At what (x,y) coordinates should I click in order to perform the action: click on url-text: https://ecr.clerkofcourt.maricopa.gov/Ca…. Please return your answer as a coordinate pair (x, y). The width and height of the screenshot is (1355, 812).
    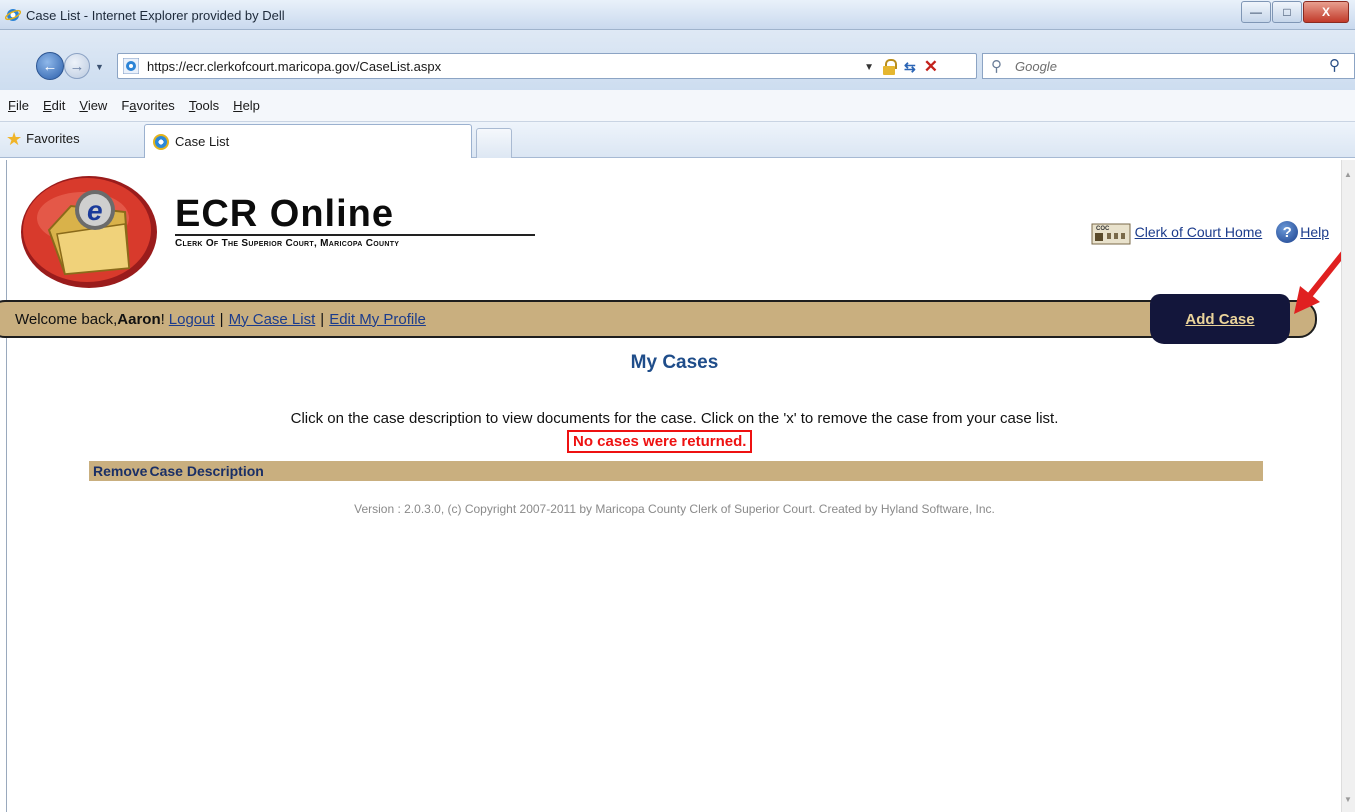
    Looking at the image, I should click on (294, 66).